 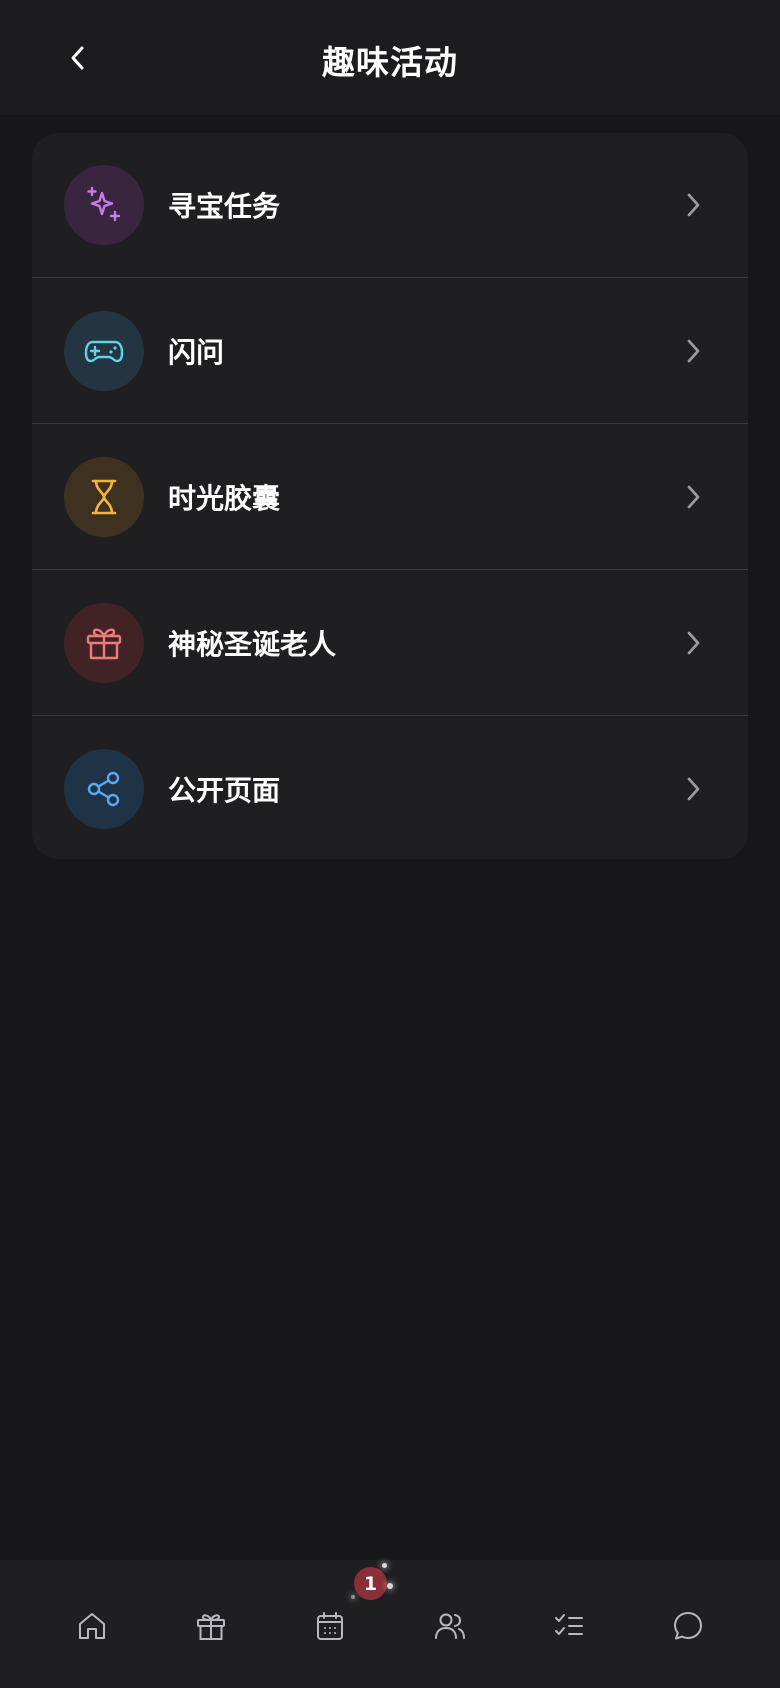 I want to click on checklist-icon, so click(x=569, y=1624).